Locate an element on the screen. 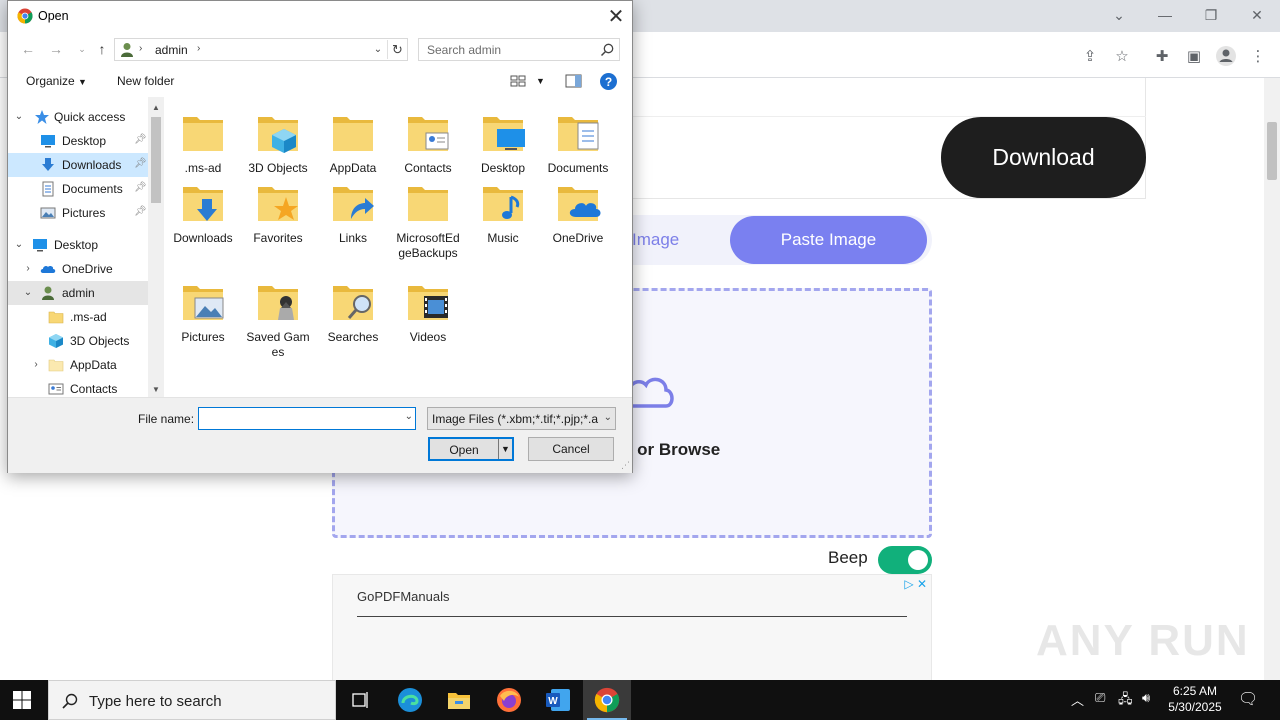  nav-item-appdata: › AppData is located at coordinates (78, 365).